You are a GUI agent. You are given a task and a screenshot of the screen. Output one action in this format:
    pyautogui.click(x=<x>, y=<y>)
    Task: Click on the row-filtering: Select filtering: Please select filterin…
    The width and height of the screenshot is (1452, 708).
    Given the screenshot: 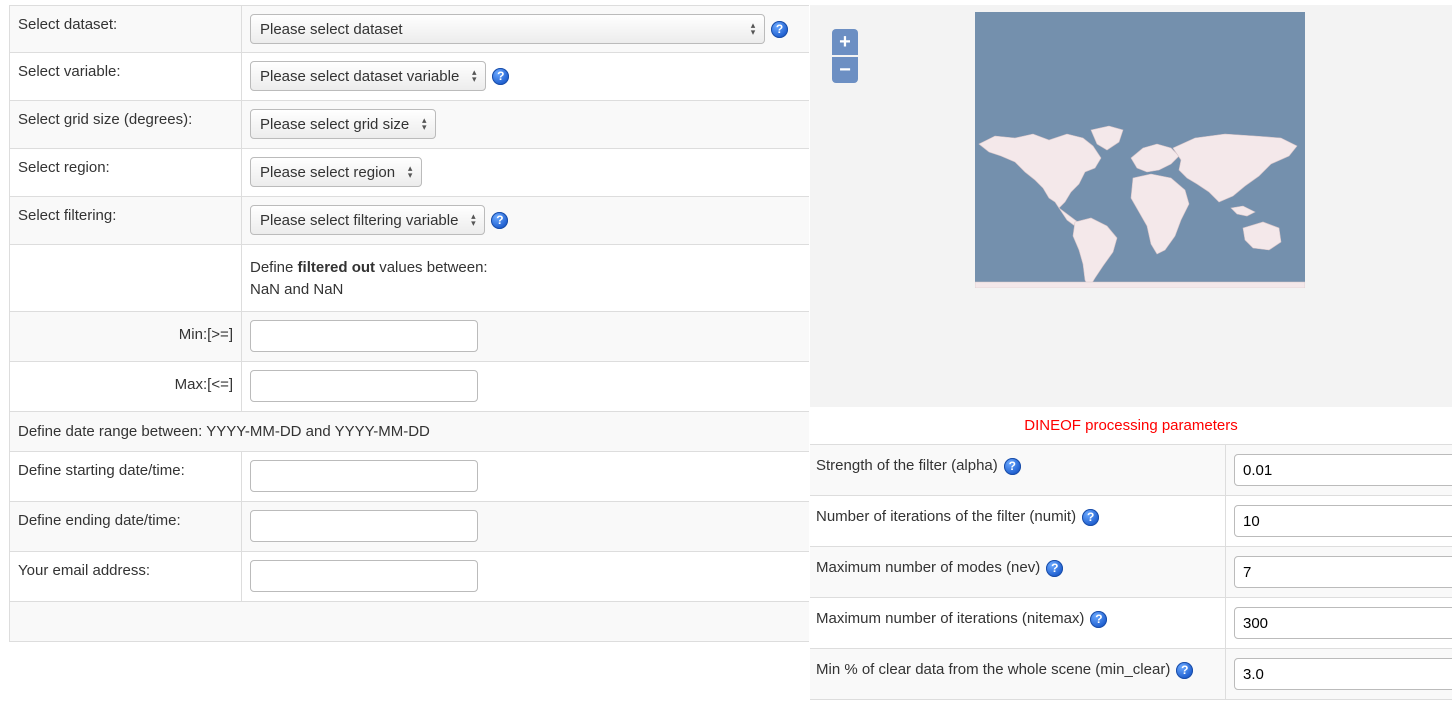 What is the action you would take?
    pyautogui.click(x=409, y=221)
    